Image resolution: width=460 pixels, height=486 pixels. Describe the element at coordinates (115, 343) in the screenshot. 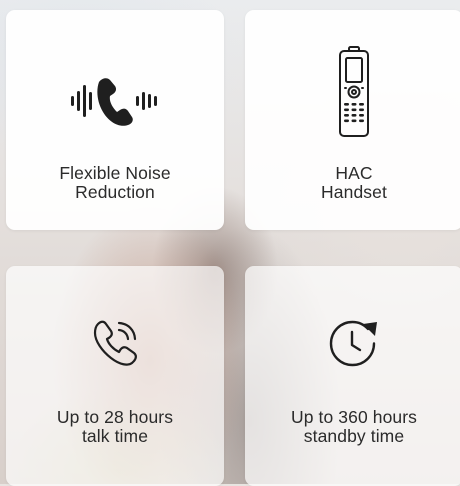

I see `phone-call-icon` at that location.